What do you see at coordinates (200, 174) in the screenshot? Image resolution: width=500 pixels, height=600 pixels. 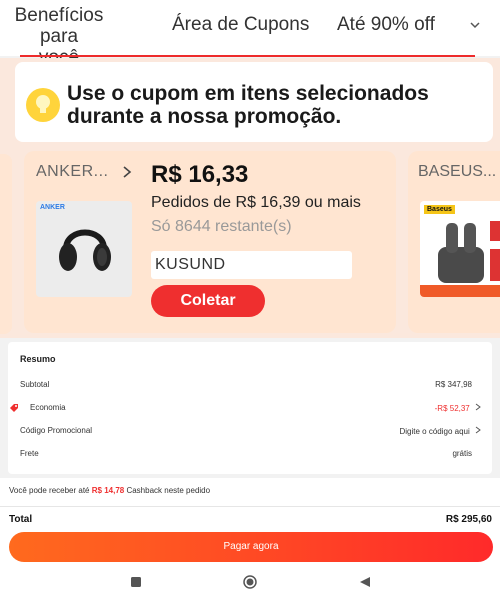 I see `coupon-price: R$ 16,33` at bounding box center [200, 174].